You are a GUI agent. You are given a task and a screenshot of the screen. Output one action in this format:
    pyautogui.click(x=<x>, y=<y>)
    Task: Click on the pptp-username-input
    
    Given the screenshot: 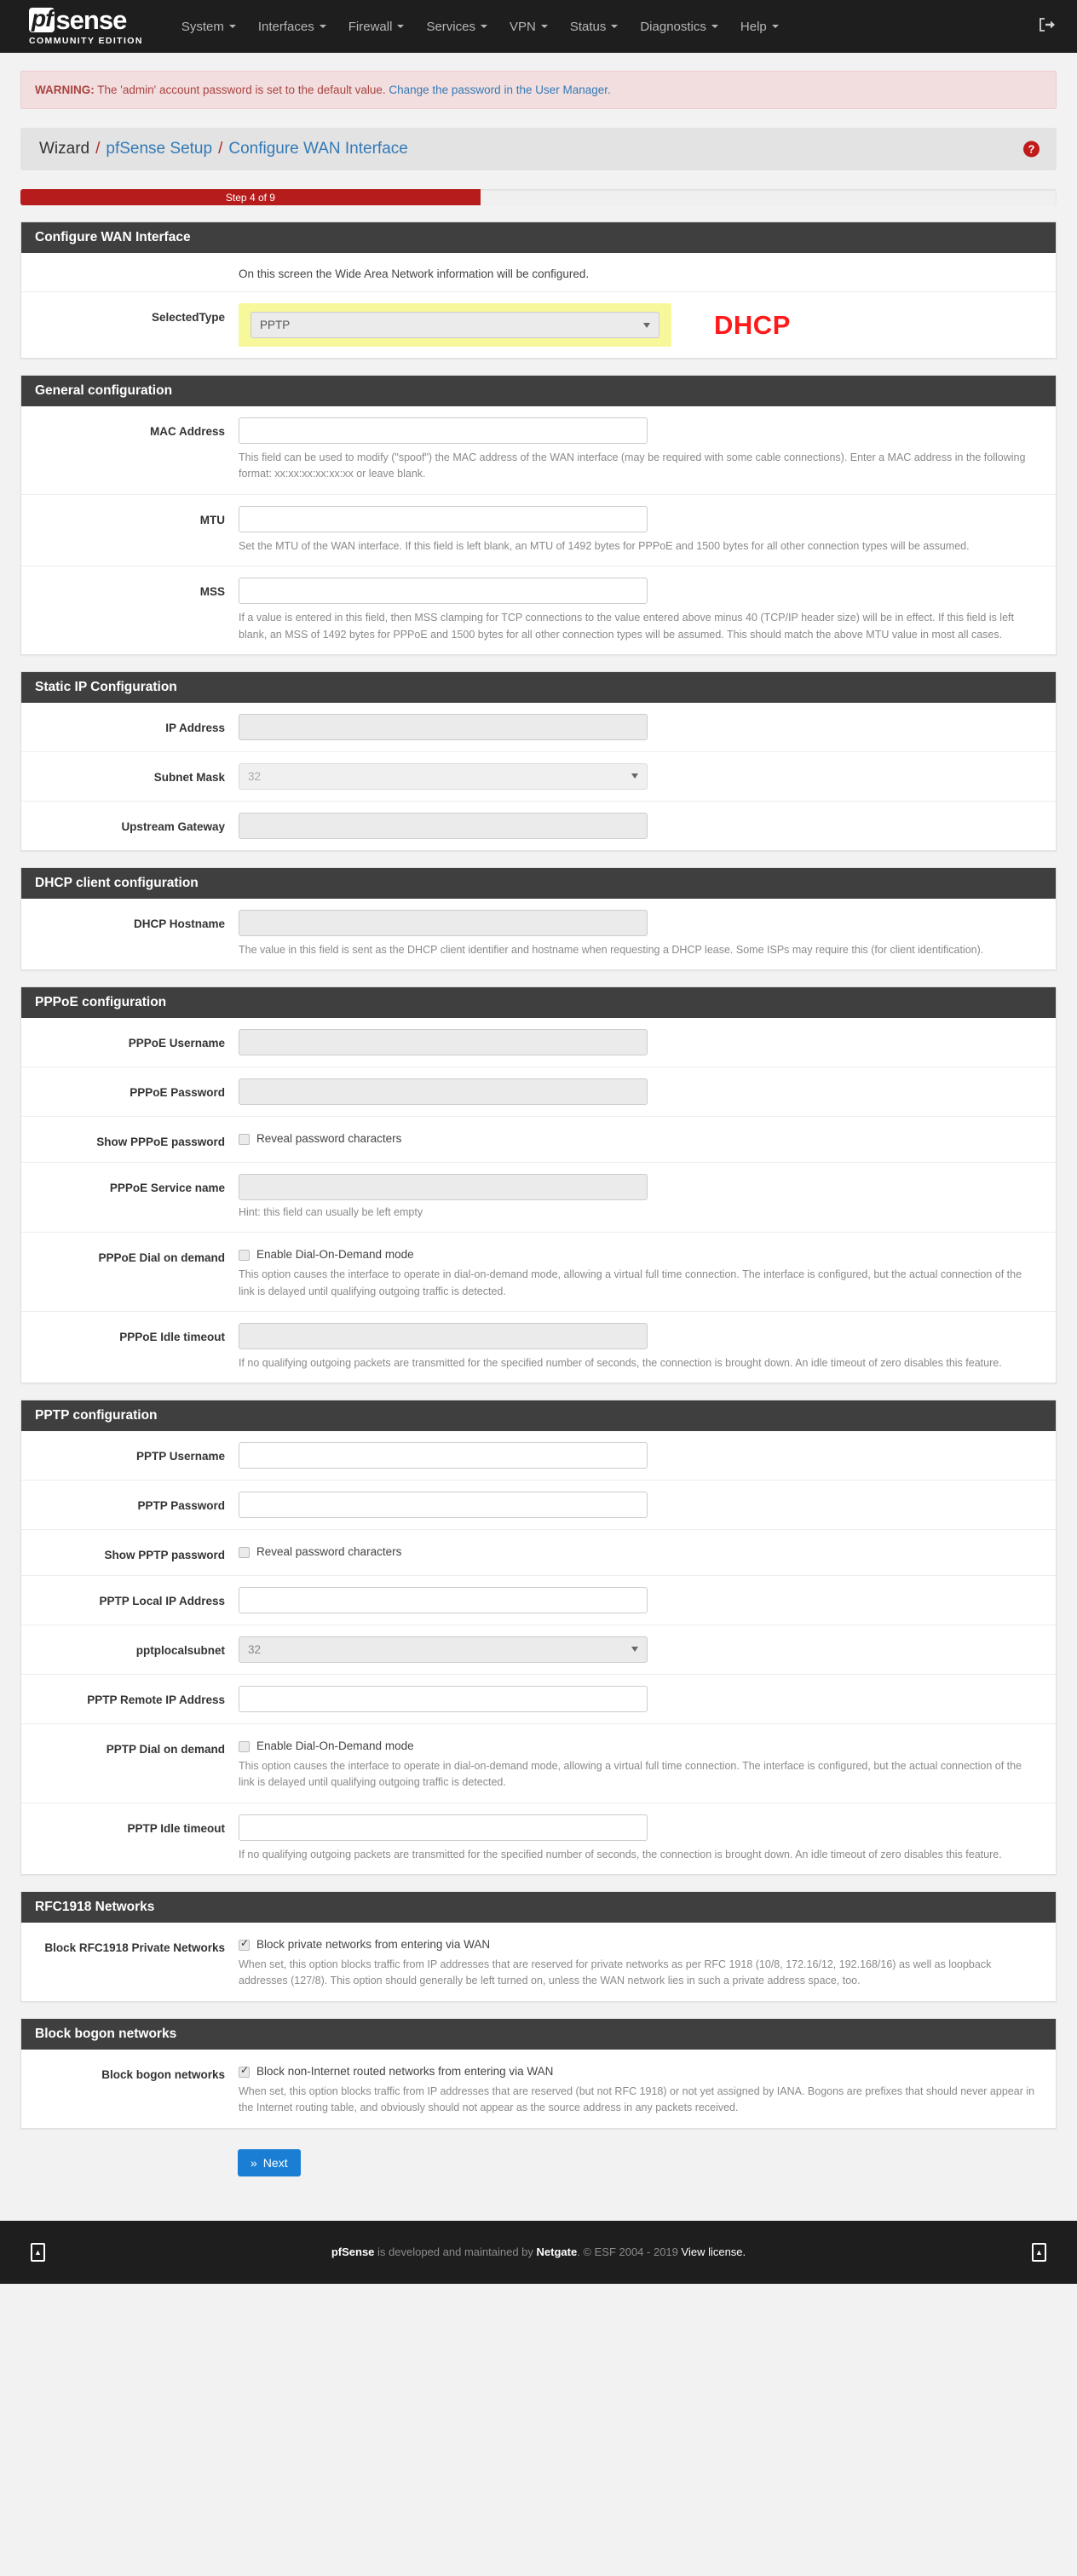 What is the action you would take?
    pyautogui.click(x=443, y=1455)
    